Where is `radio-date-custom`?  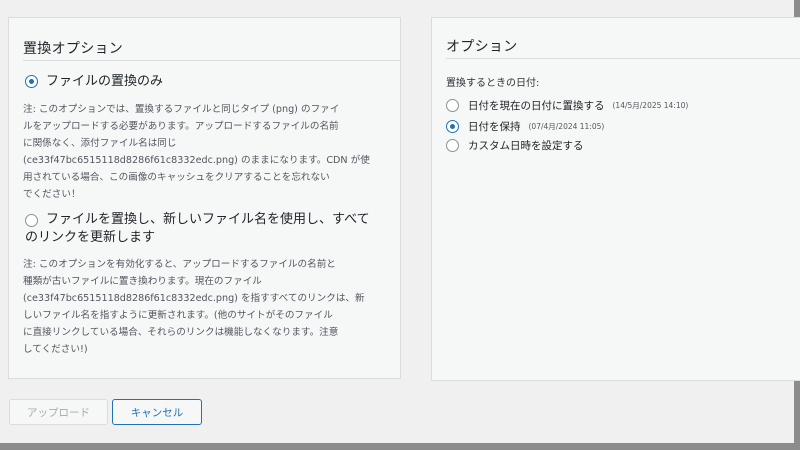
radio-date-custom is located at coordinates (452, 145).